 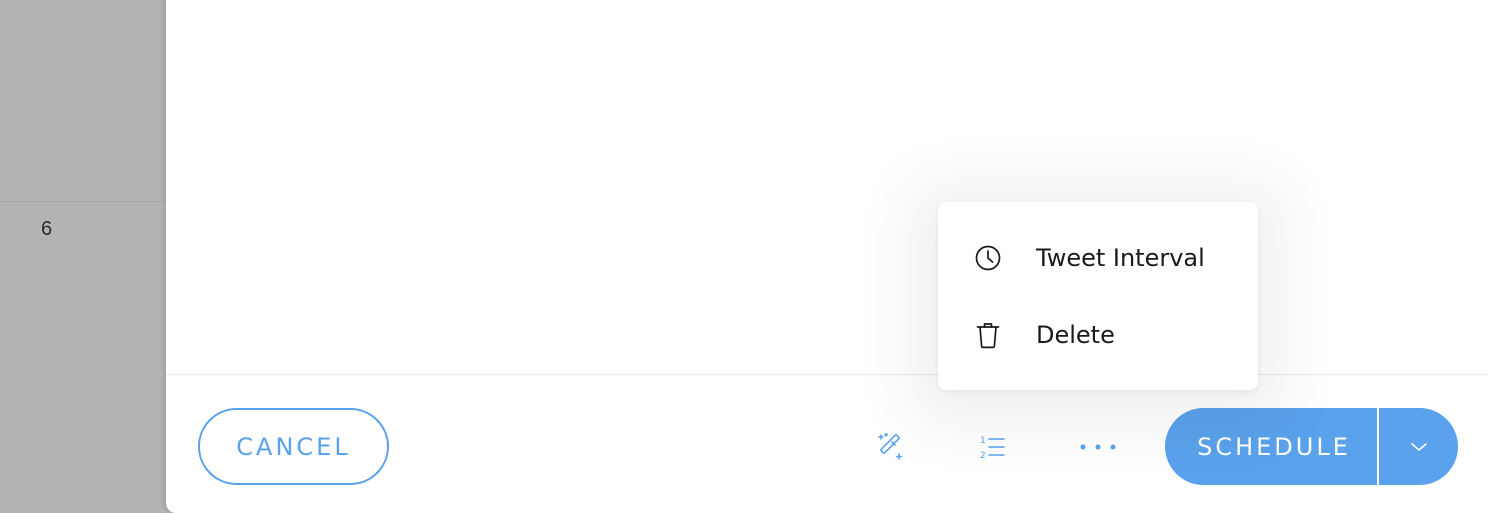 What do you see at coordinates (890, 447) in the screenshot?
I see `magic-wand-icon` at bounding box center [890, 447].